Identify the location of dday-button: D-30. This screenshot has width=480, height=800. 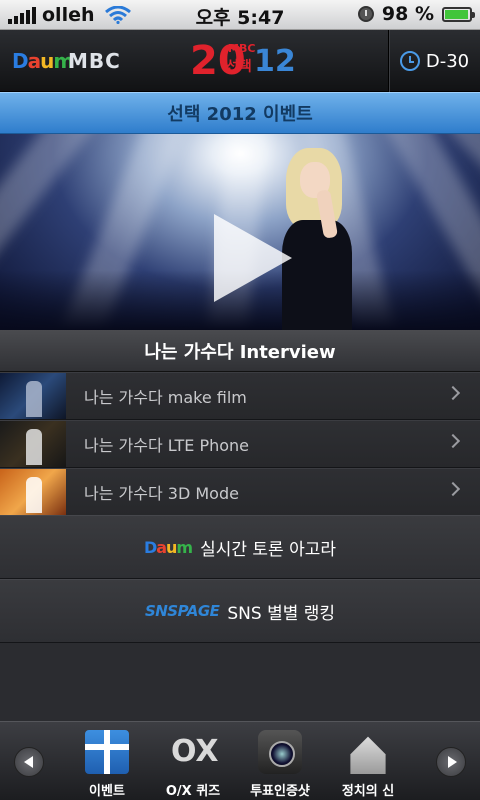
(434, 61).